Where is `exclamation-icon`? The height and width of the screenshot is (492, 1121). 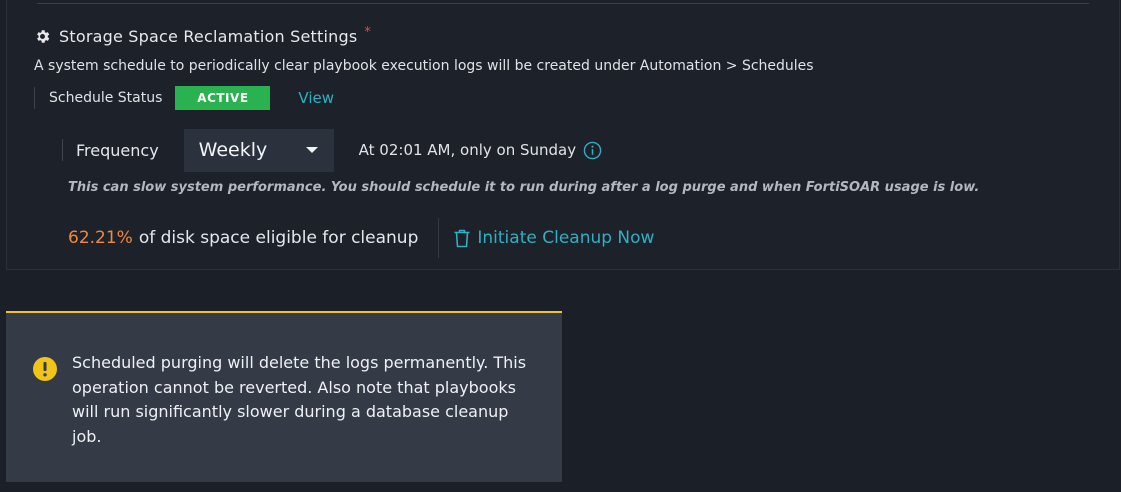 exclamation-icon is located at coordinates (45, 369).